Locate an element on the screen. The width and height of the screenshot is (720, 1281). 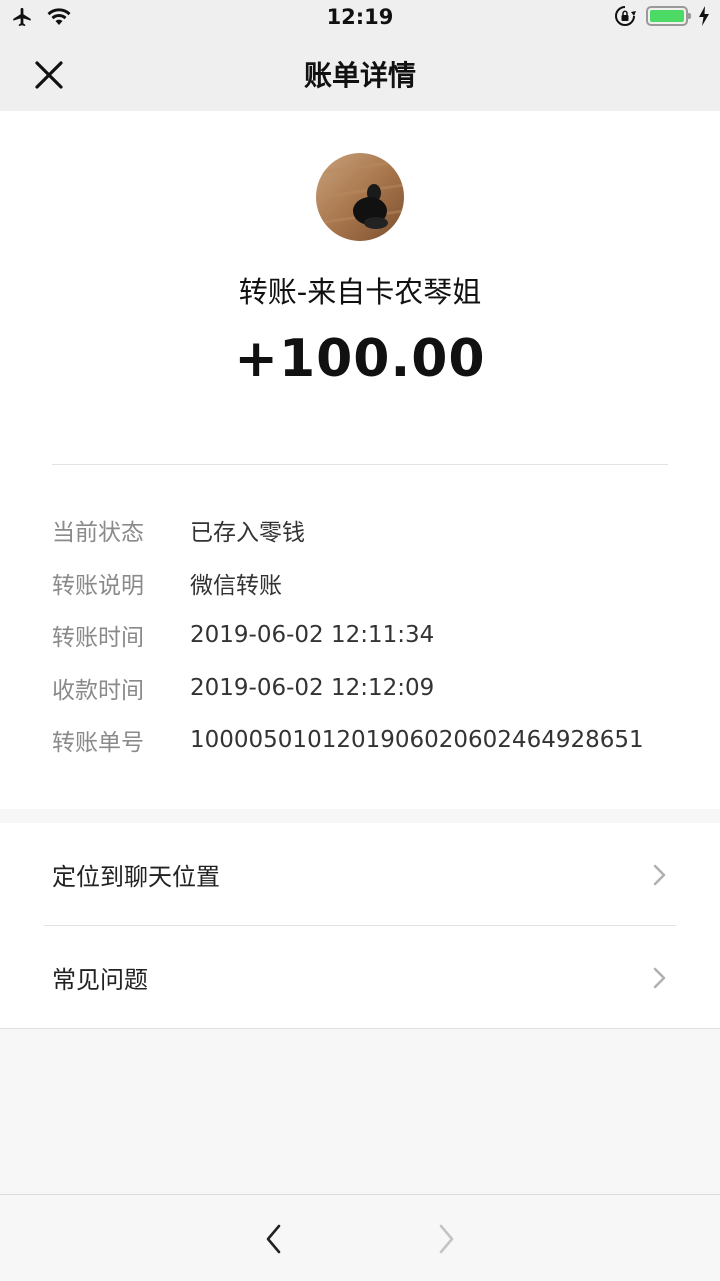
detail-row-transfer-time: 转账时间 2019-06-02 12:11:34 is located at coordinates (362, 635).